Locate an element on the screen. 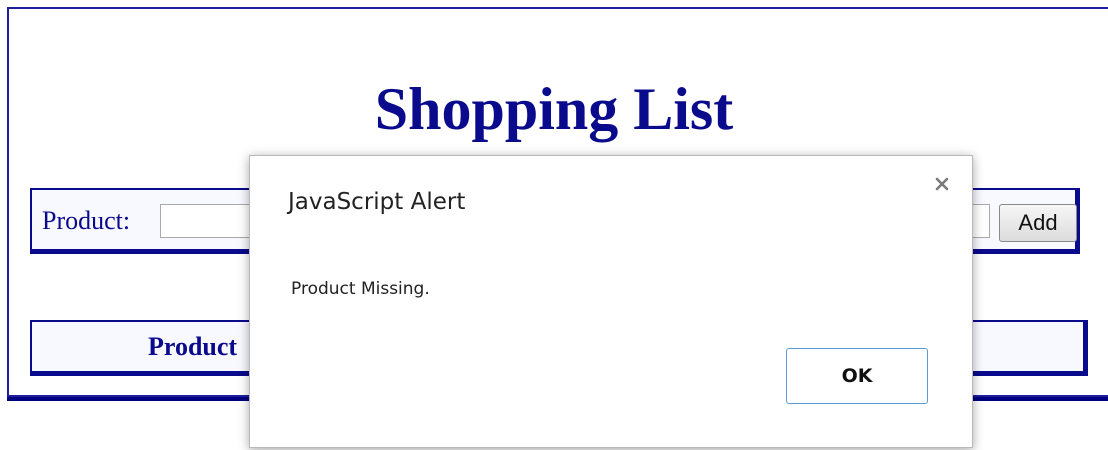  column-header-product: Product is located at coordinates (193, 346).